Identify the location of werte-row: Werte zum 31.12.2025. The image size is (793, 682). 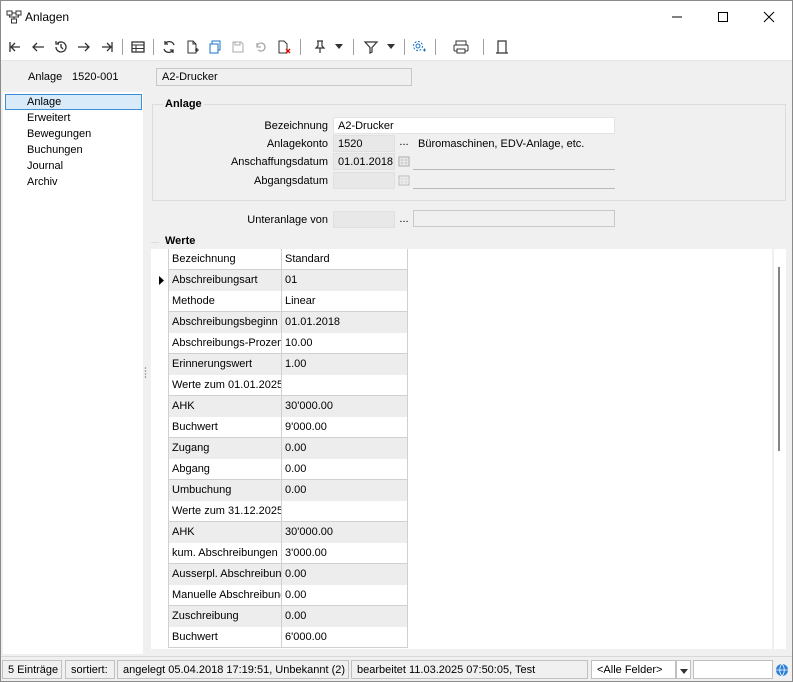
(280, 511).